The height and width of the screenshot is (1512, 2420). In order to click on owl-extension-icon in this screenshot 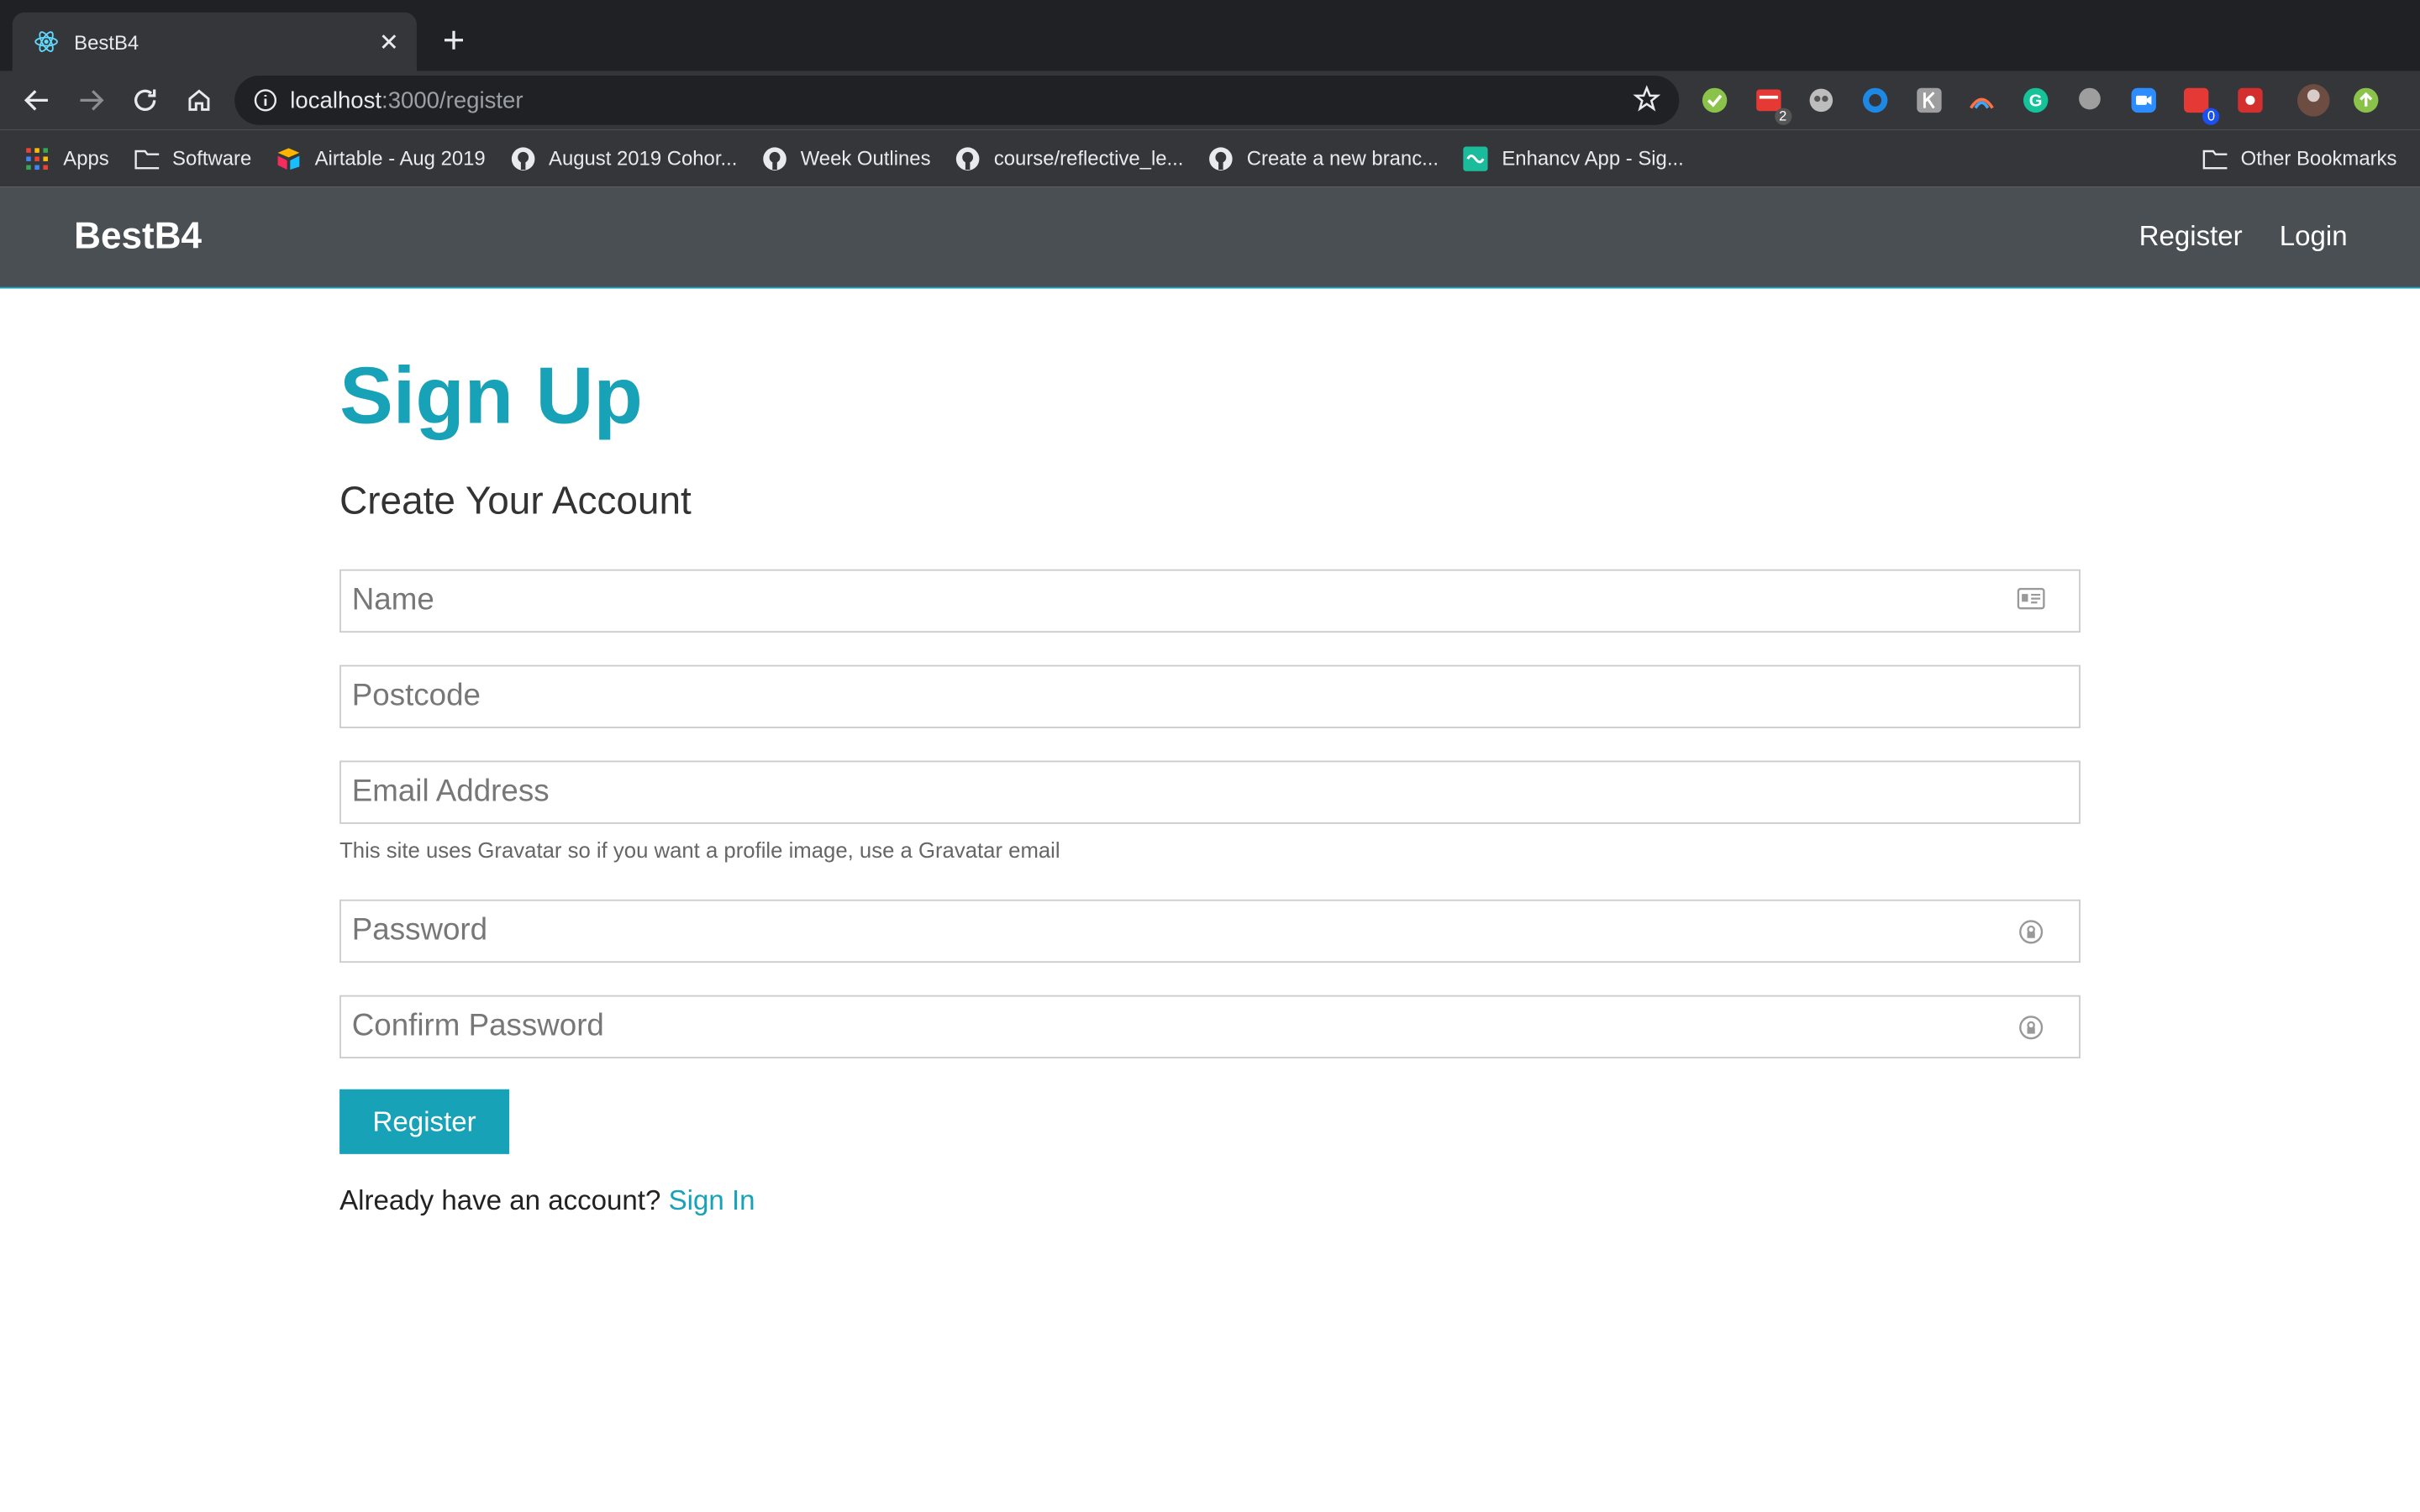, I will do `click(1822, 100)`.